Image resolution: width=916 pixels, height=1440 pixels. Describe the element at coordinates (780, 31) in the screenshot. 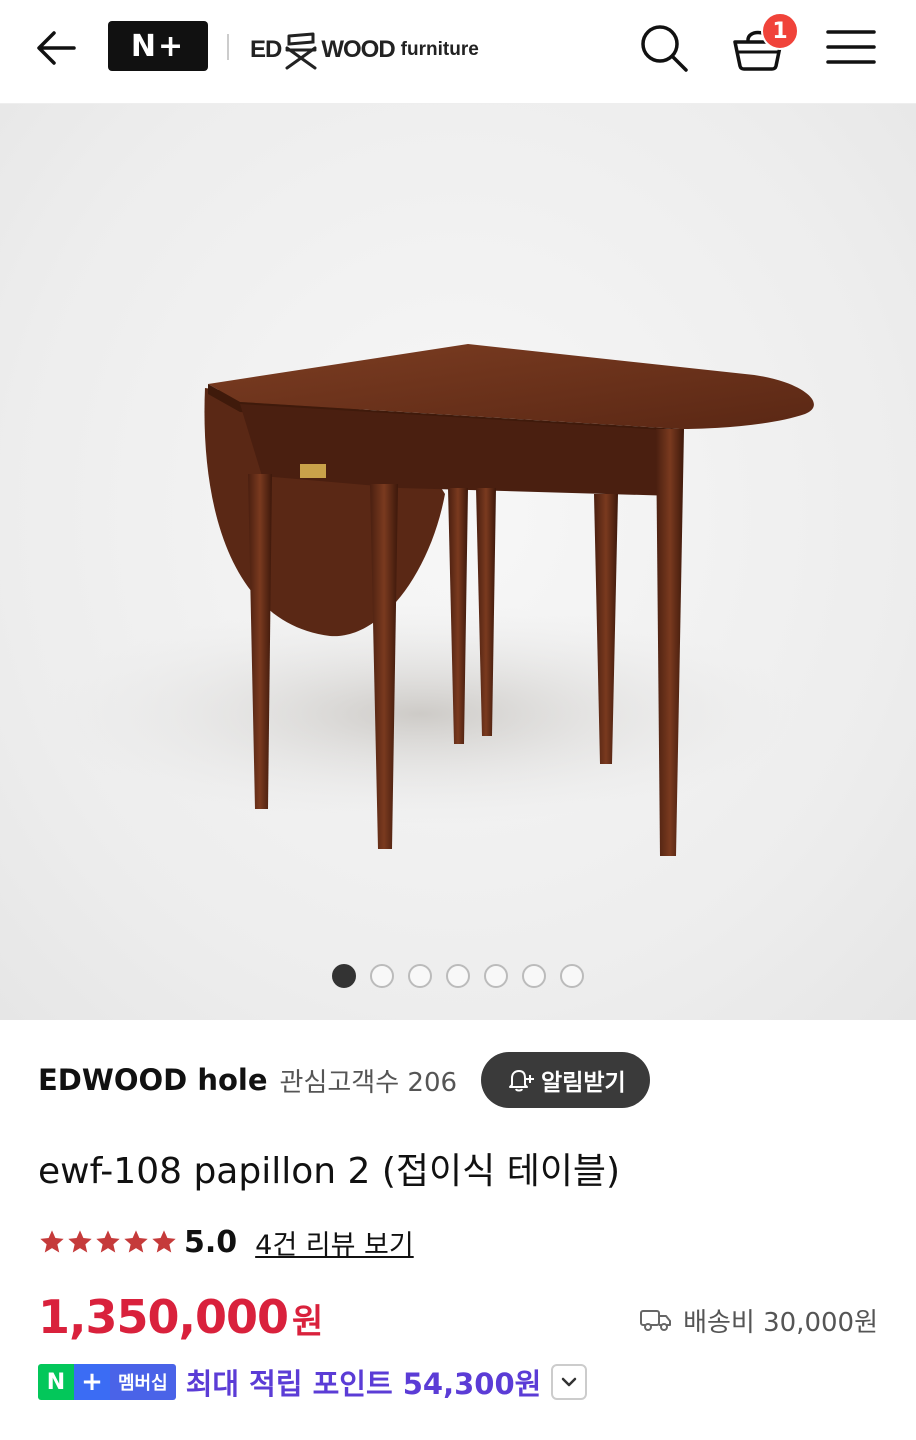

I see `cart-count-badge: 1` at that location.